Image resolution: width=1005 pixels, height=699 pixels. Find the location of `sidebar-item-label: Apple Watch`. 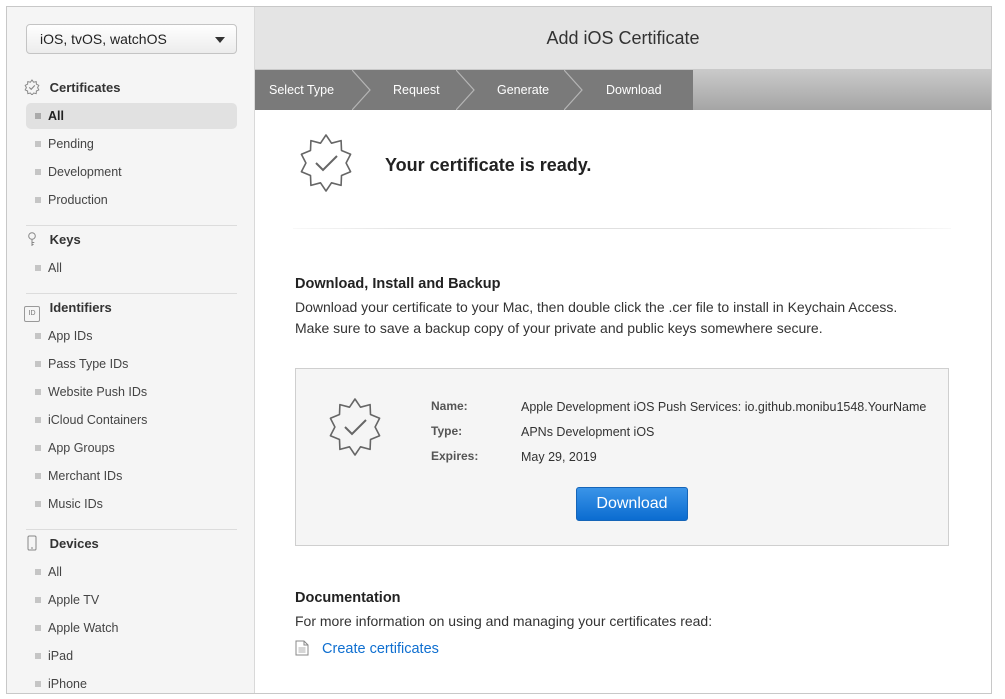

sidebar-item-label: Apple Watch is located at coordinates (83, 628).